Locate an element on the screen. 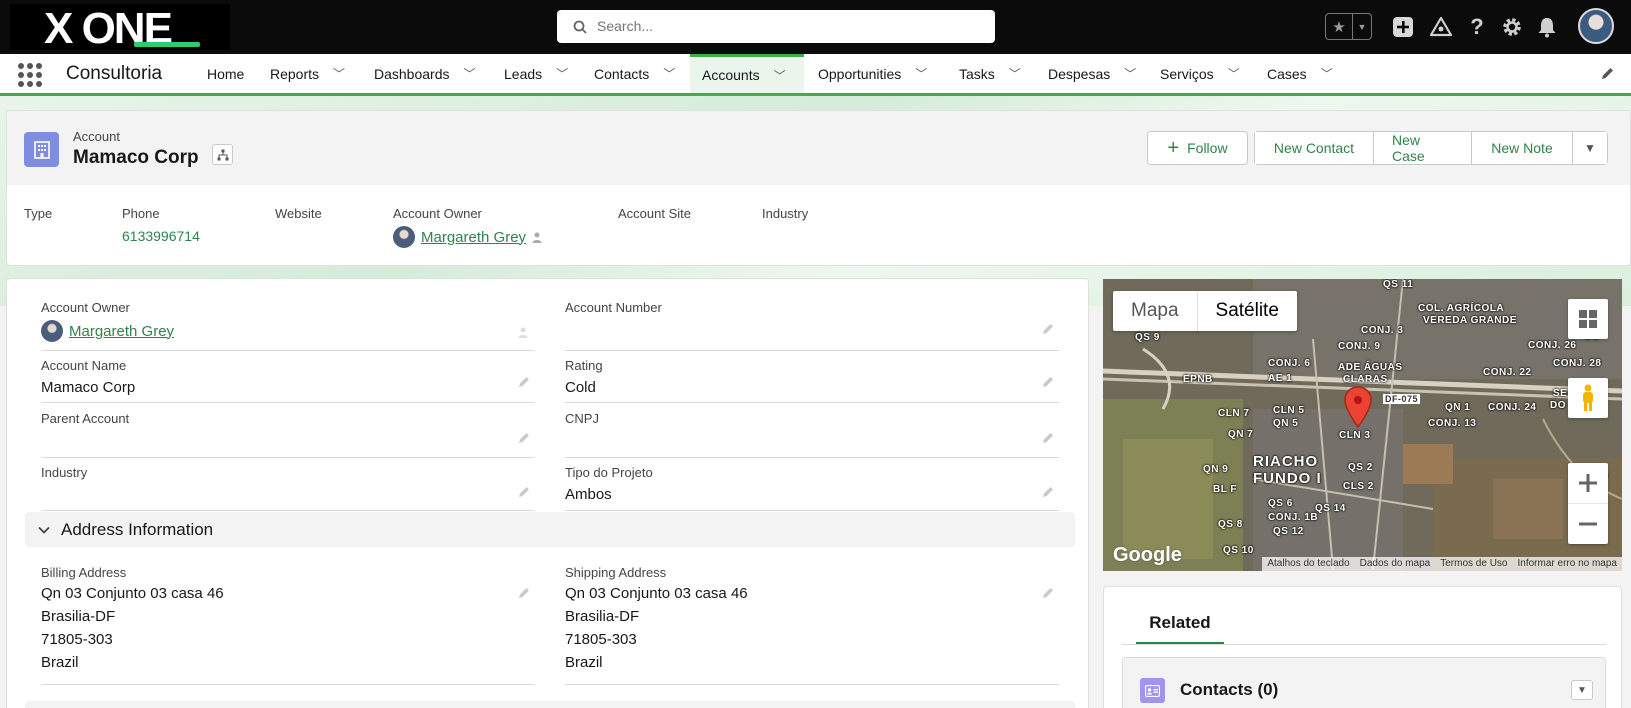 The height and width of the screenshot is (708, 1631). favorites-button: ★ ▼ is located at coordinates (1348, 26).